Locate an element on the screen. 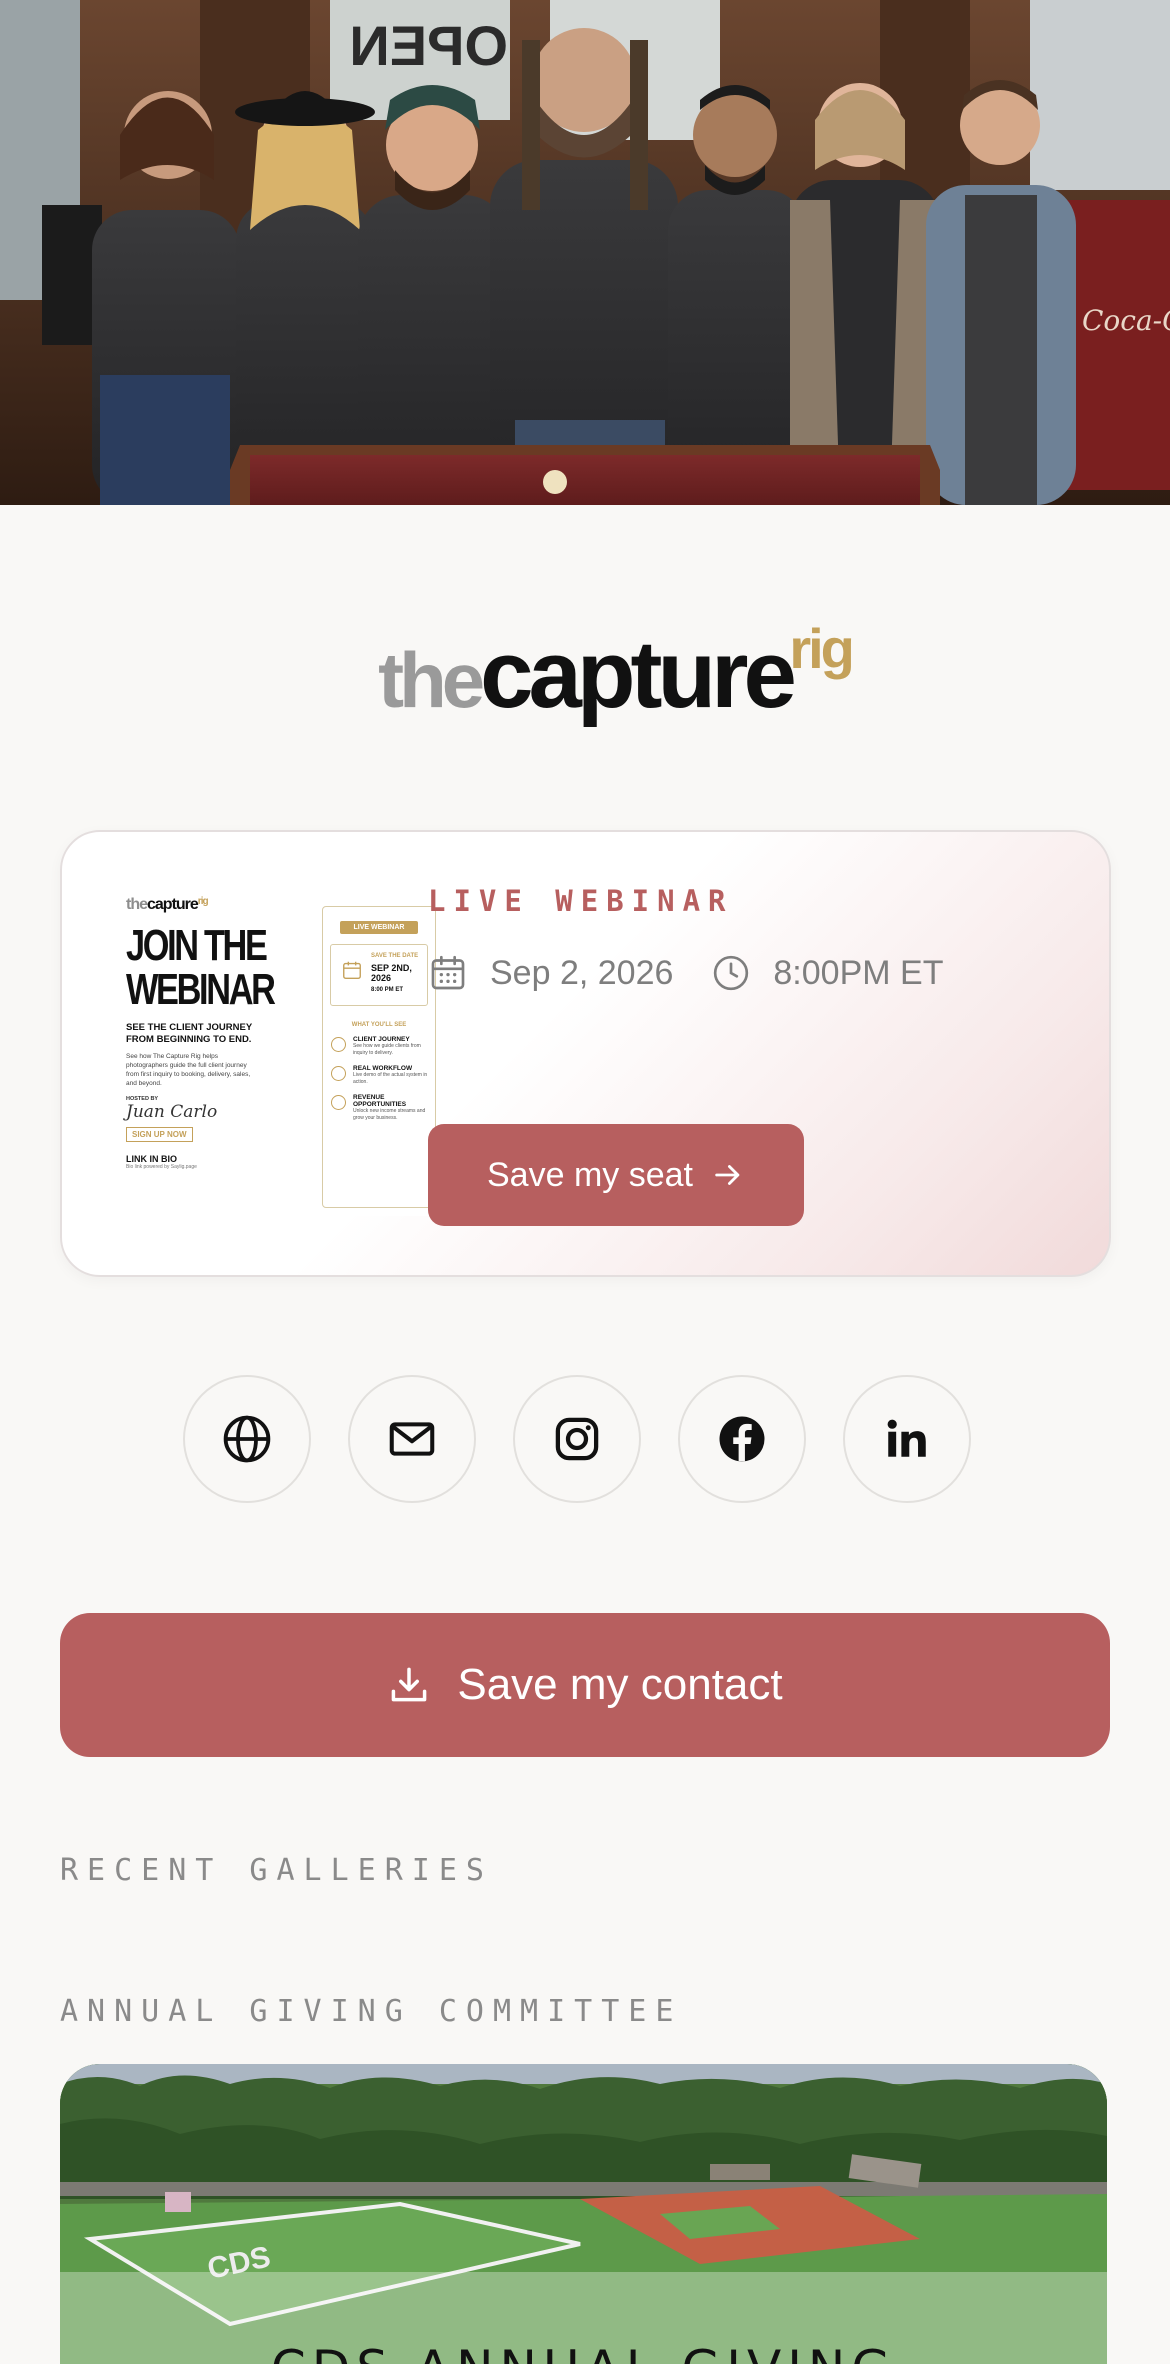 This screenshot has height=2364, width=1170. flyer-date-box: SAVE THE DATE SEP 2ND, 2026 8:00 PM ET is located at coordinates (379, 975).